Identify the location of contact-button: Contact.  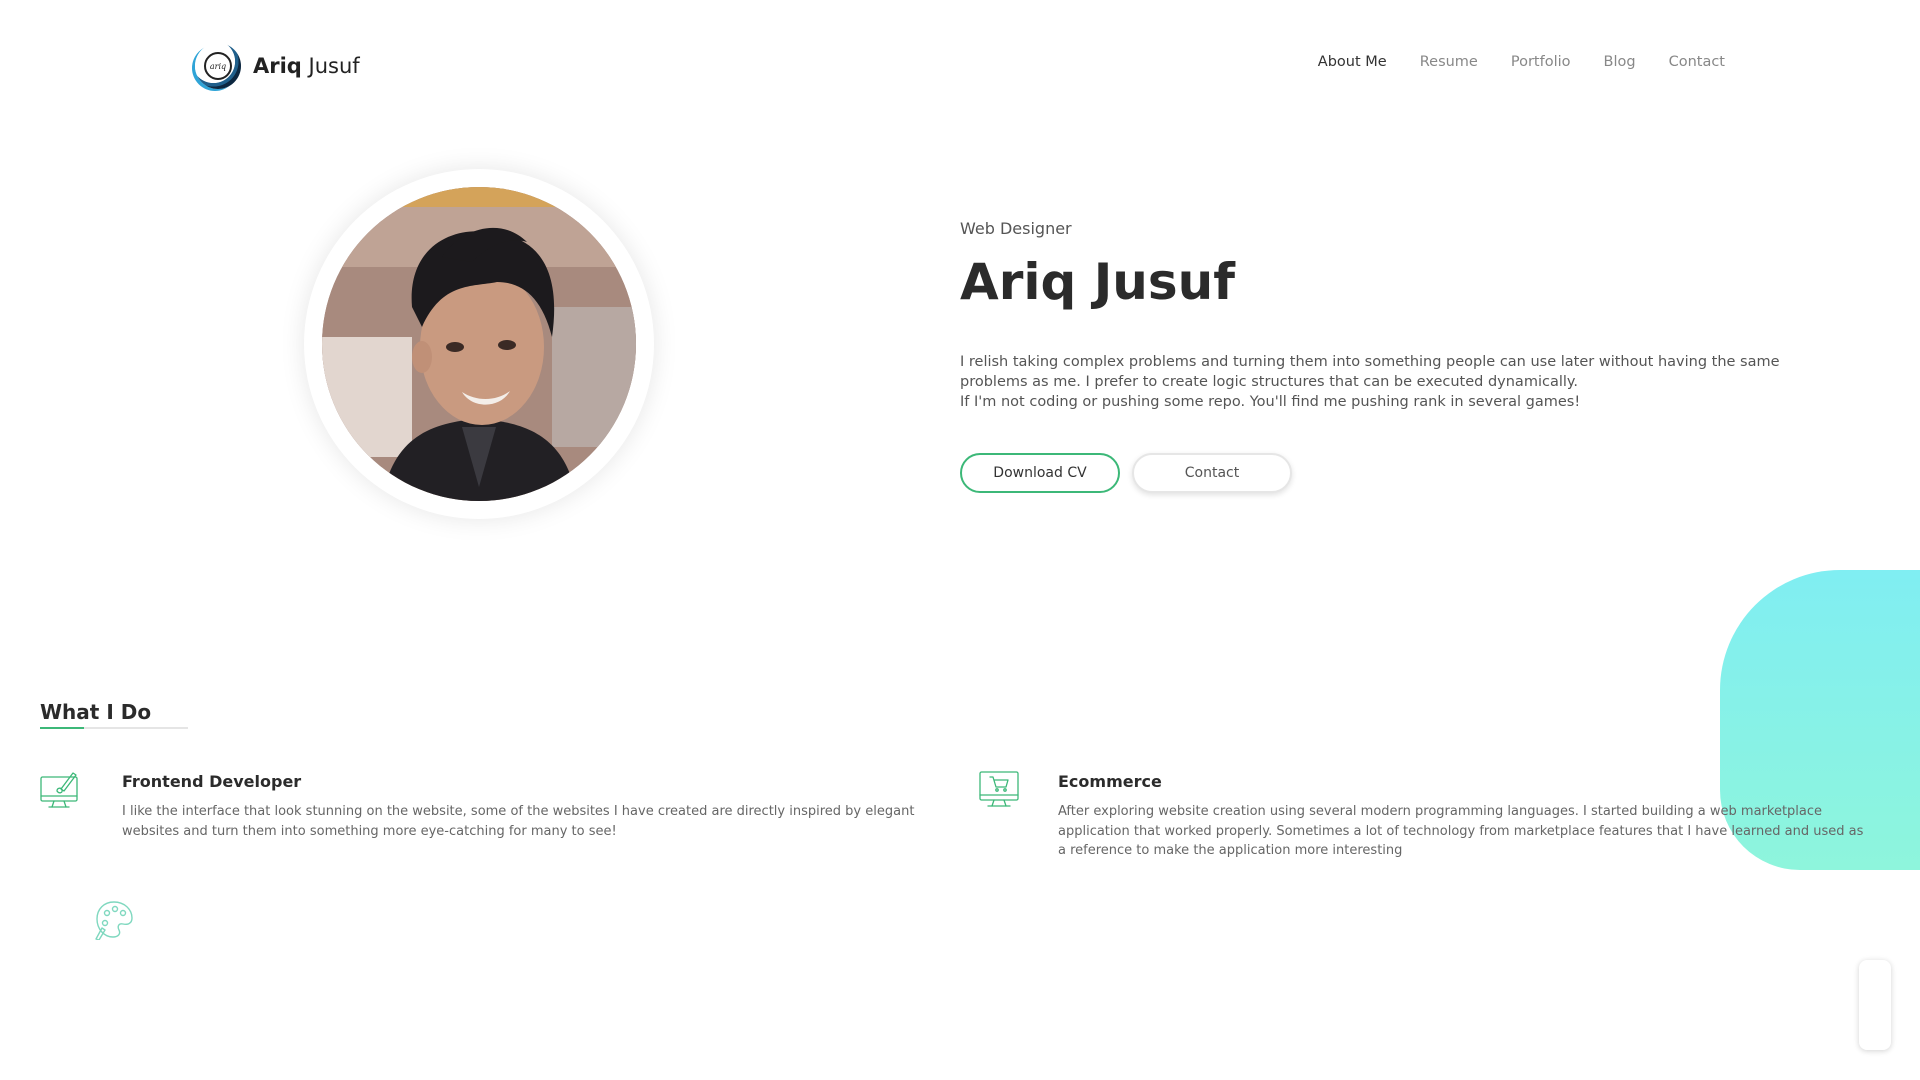
(1212, 473).